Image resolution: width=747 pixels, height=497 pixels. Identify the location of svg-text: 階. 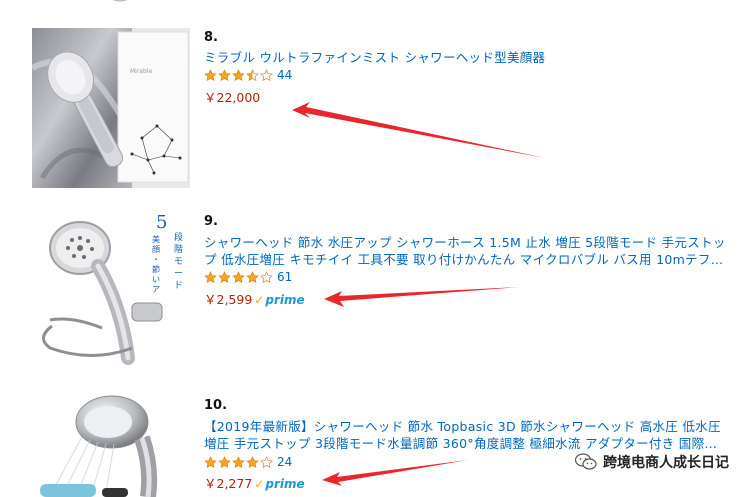
(178, 249).